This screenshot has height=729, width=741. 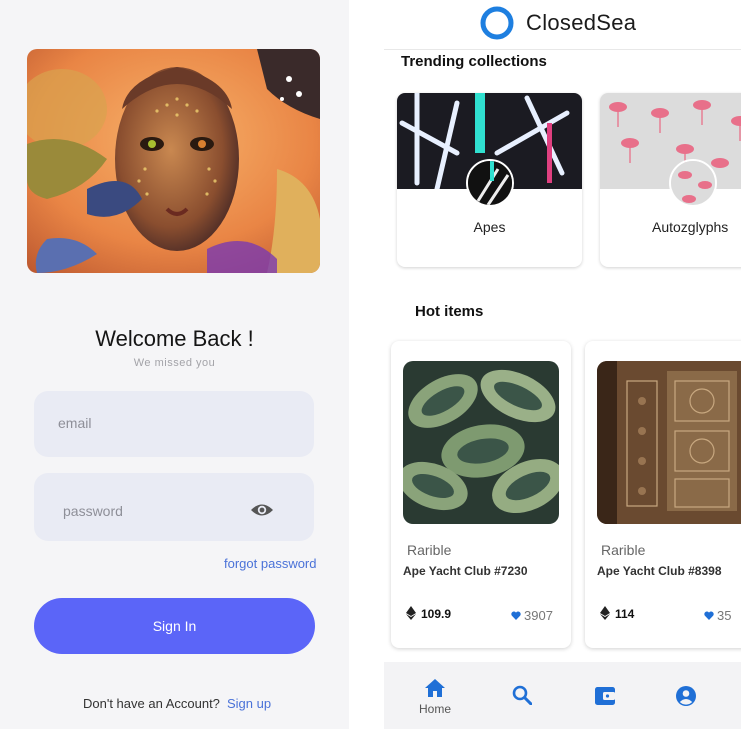 I want to click on nav-search, so click(x=522, y=695).